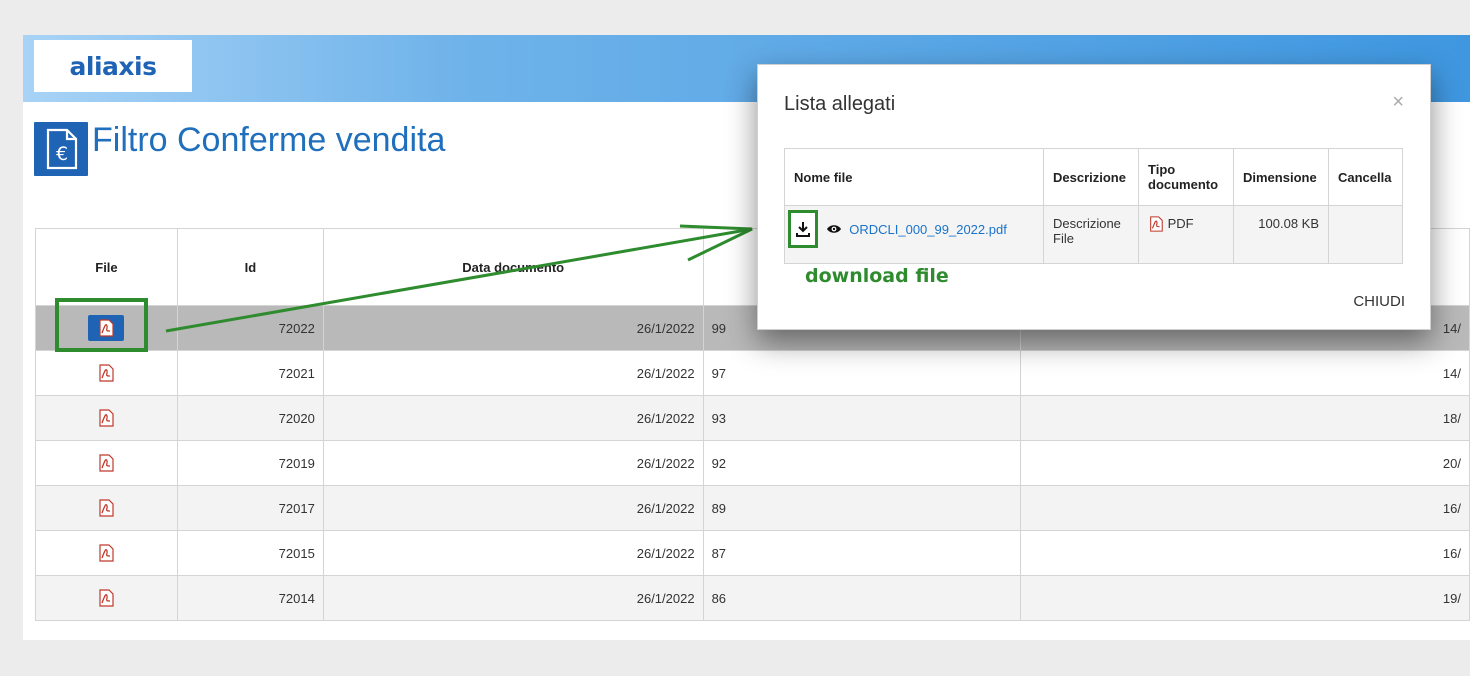  I want to click on col-header-descrizione: Descrizione, so click(1091, 177).